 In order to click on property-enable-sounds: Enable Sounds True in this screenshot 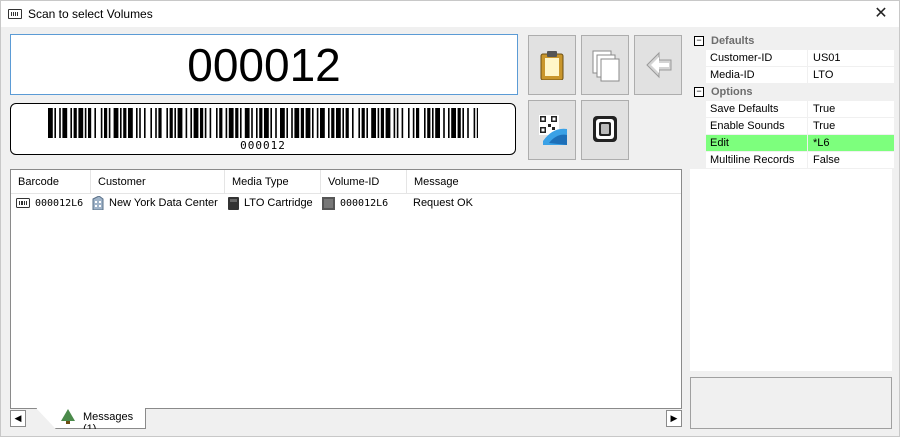, I will do `click(792, 126)`.